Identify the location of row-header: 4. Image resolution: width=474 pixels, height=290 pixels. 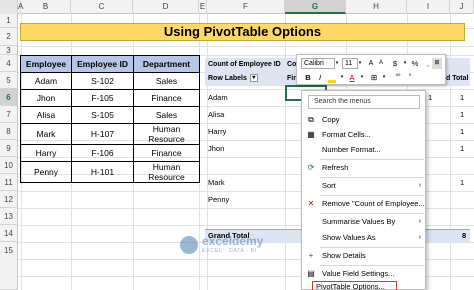
(9, 63).